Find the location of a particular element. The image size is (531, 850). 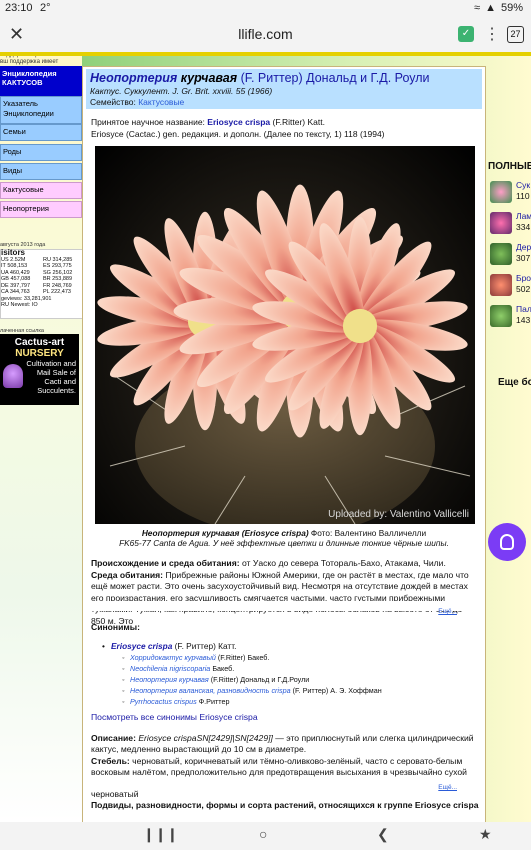

assistant-icon is located at coordinates (507, 542).